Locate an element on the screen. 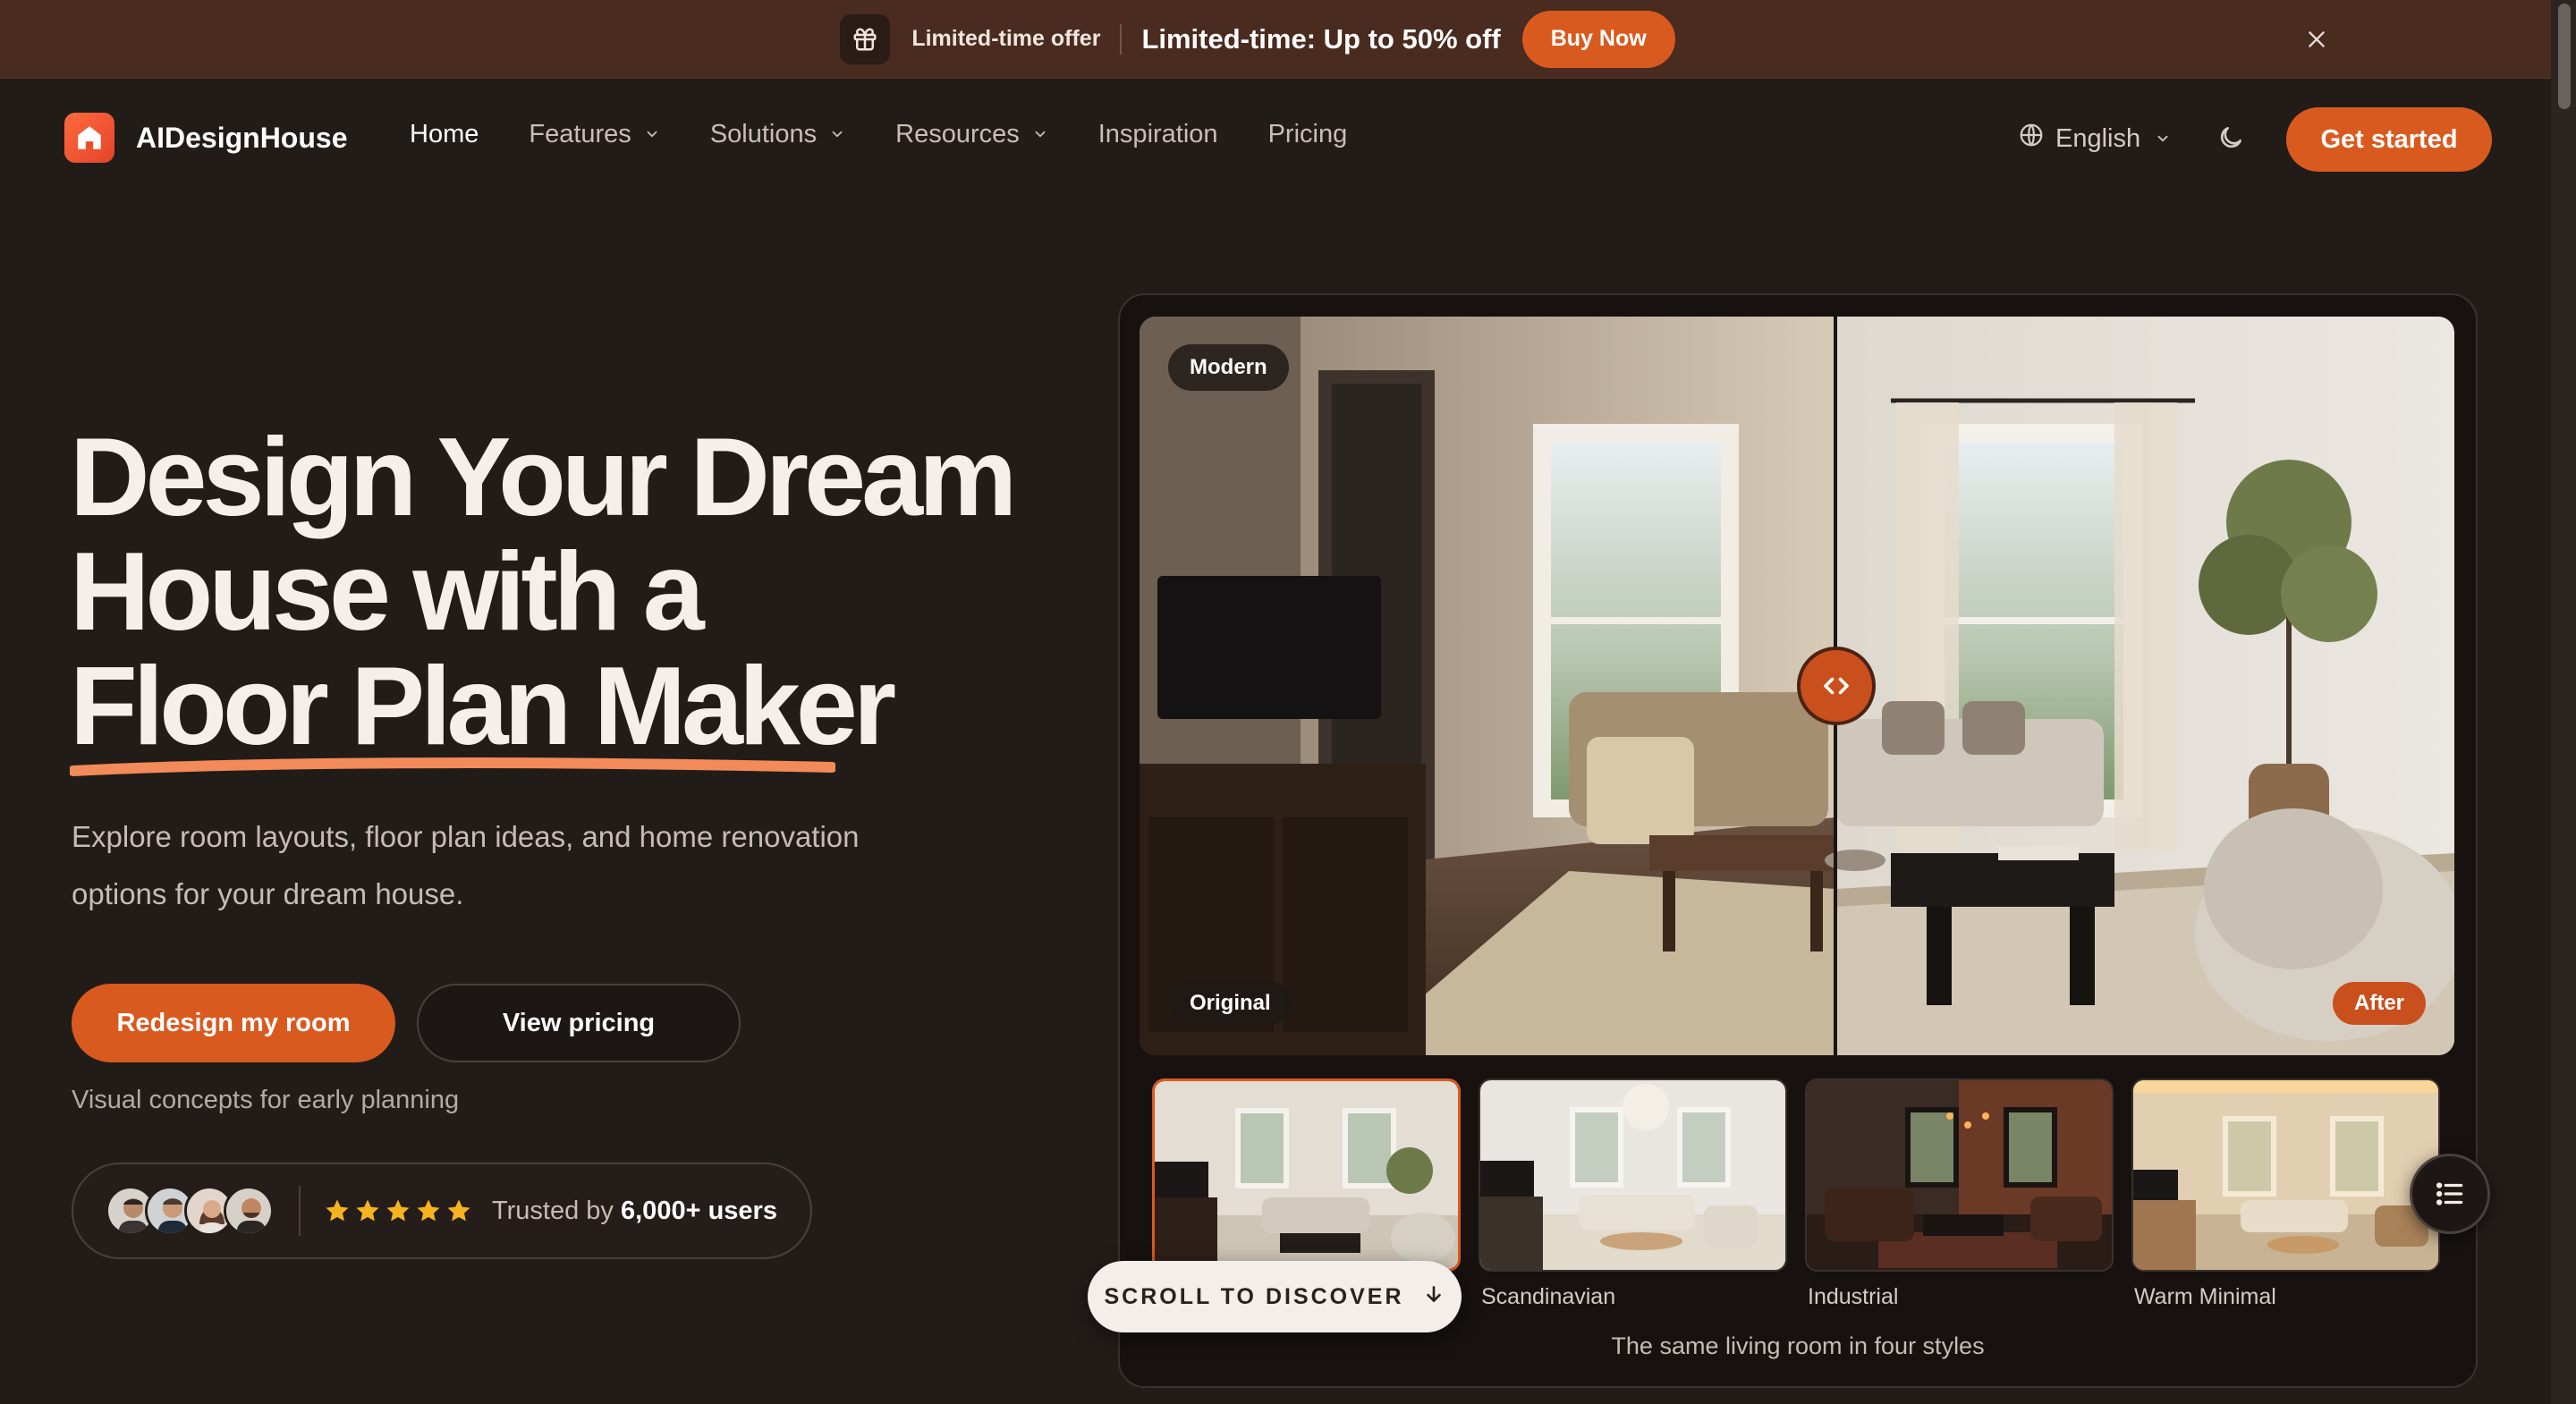 The image size is (2576, 1404). nav-item-label: Resources is located at coordinates (957, 134).